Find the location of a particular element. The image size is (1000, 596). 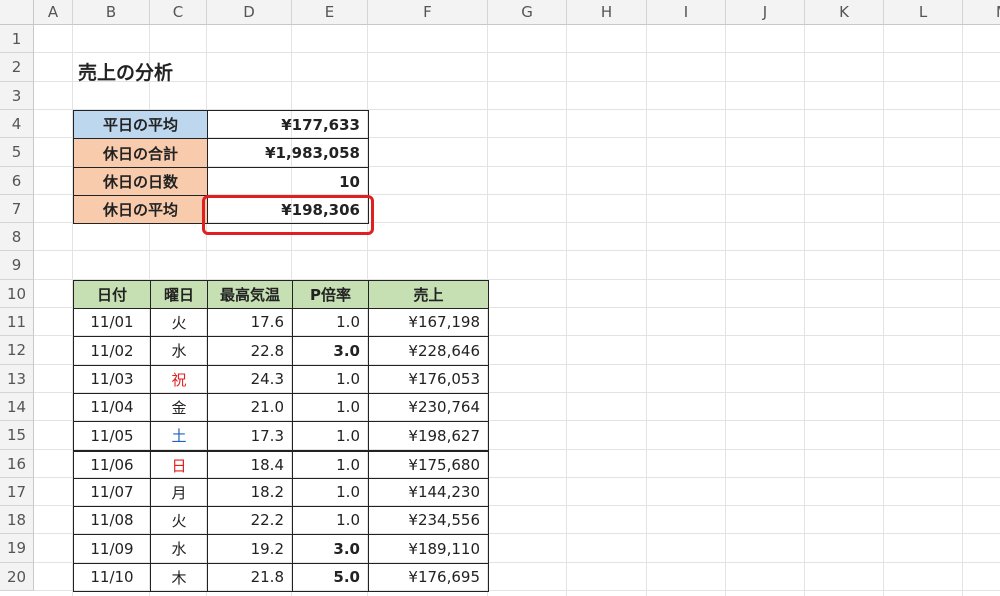

column-header-k: K is located at coordinates (844, 12).